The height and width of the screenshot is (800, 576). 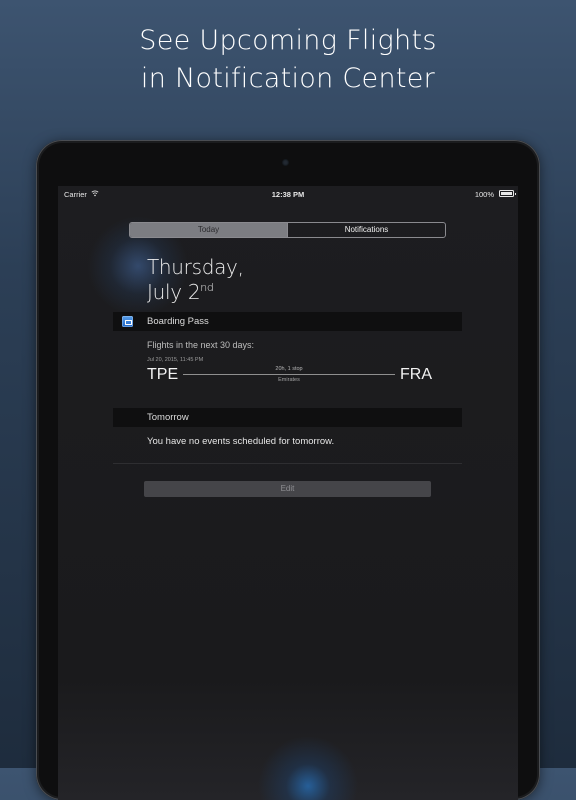 I want to click on flight-date: Jul 20, 2015, 11:45 PM, so click(x=175, y=360).